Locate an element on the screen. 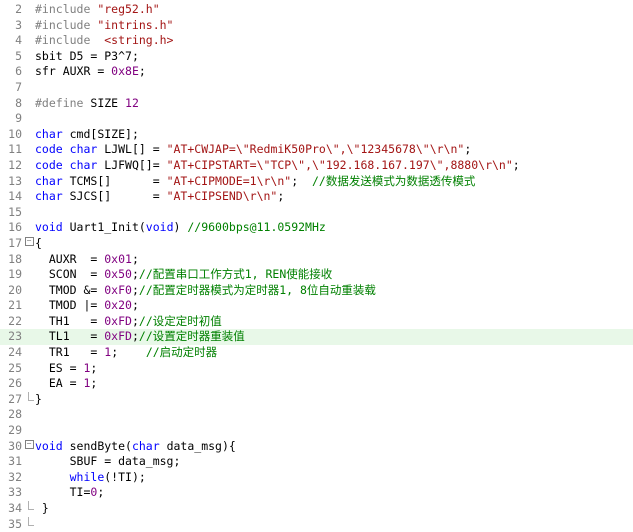 The height and width of the screenshot is (532, 633). code-line: 34 } is located at coordinates (316, 509).